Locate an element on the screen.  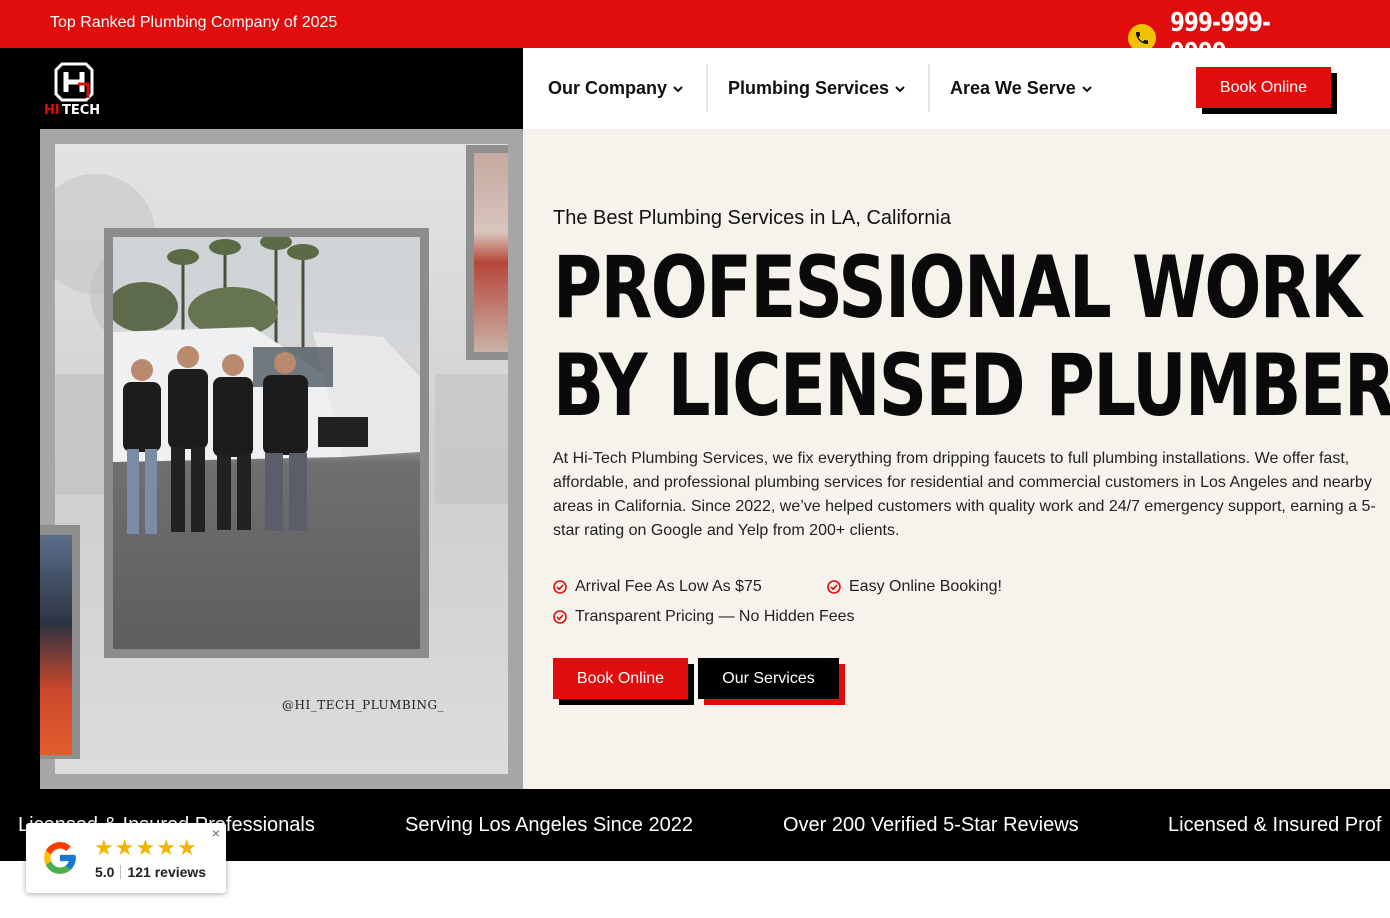
thumbnail-photo-bottom is located at coordinates (60, 642).